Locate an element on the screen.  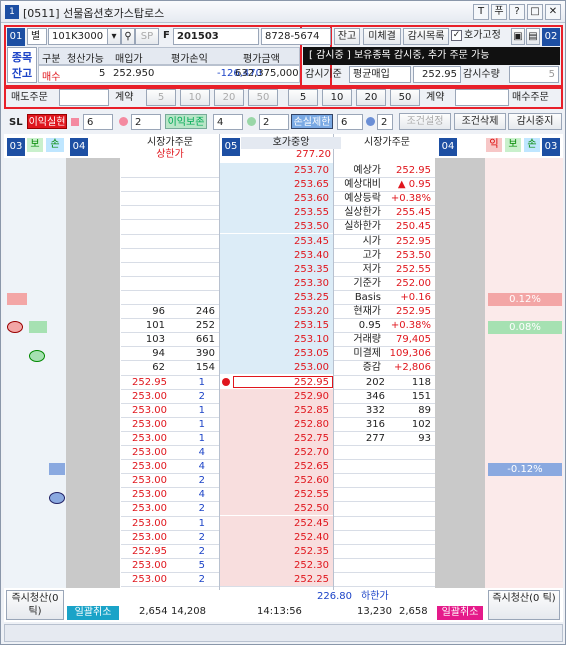
price-level: 253.70 is located at coordinates (283, 170).